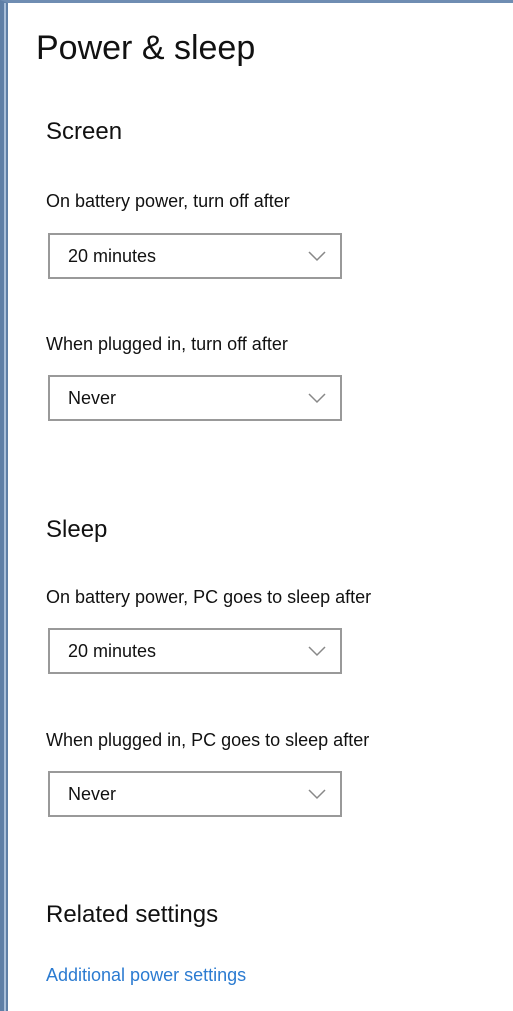 The width and height of the screenshot is (513, 1011). I want to click on sleep-plugged-label: When plugged in, PC goes to sleep after, so click(208, 740).